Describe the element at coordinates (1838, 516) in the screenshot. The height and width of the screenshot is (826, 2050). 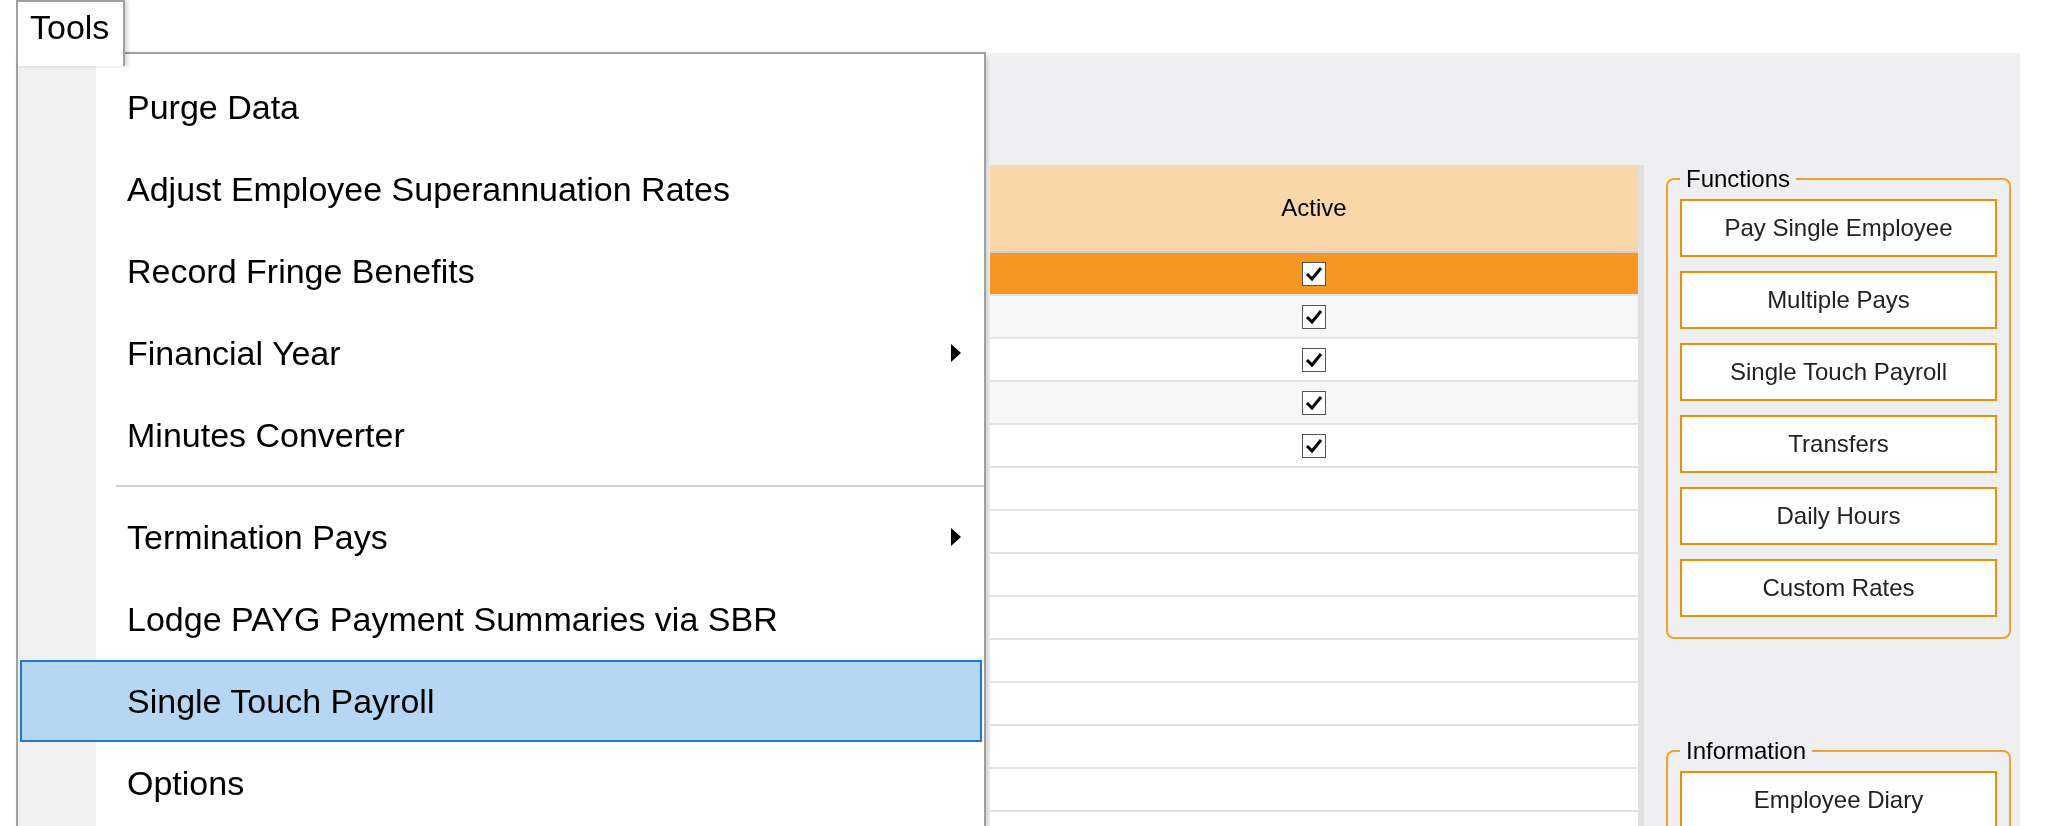
I see `function-button: Daily Hours` at that location.